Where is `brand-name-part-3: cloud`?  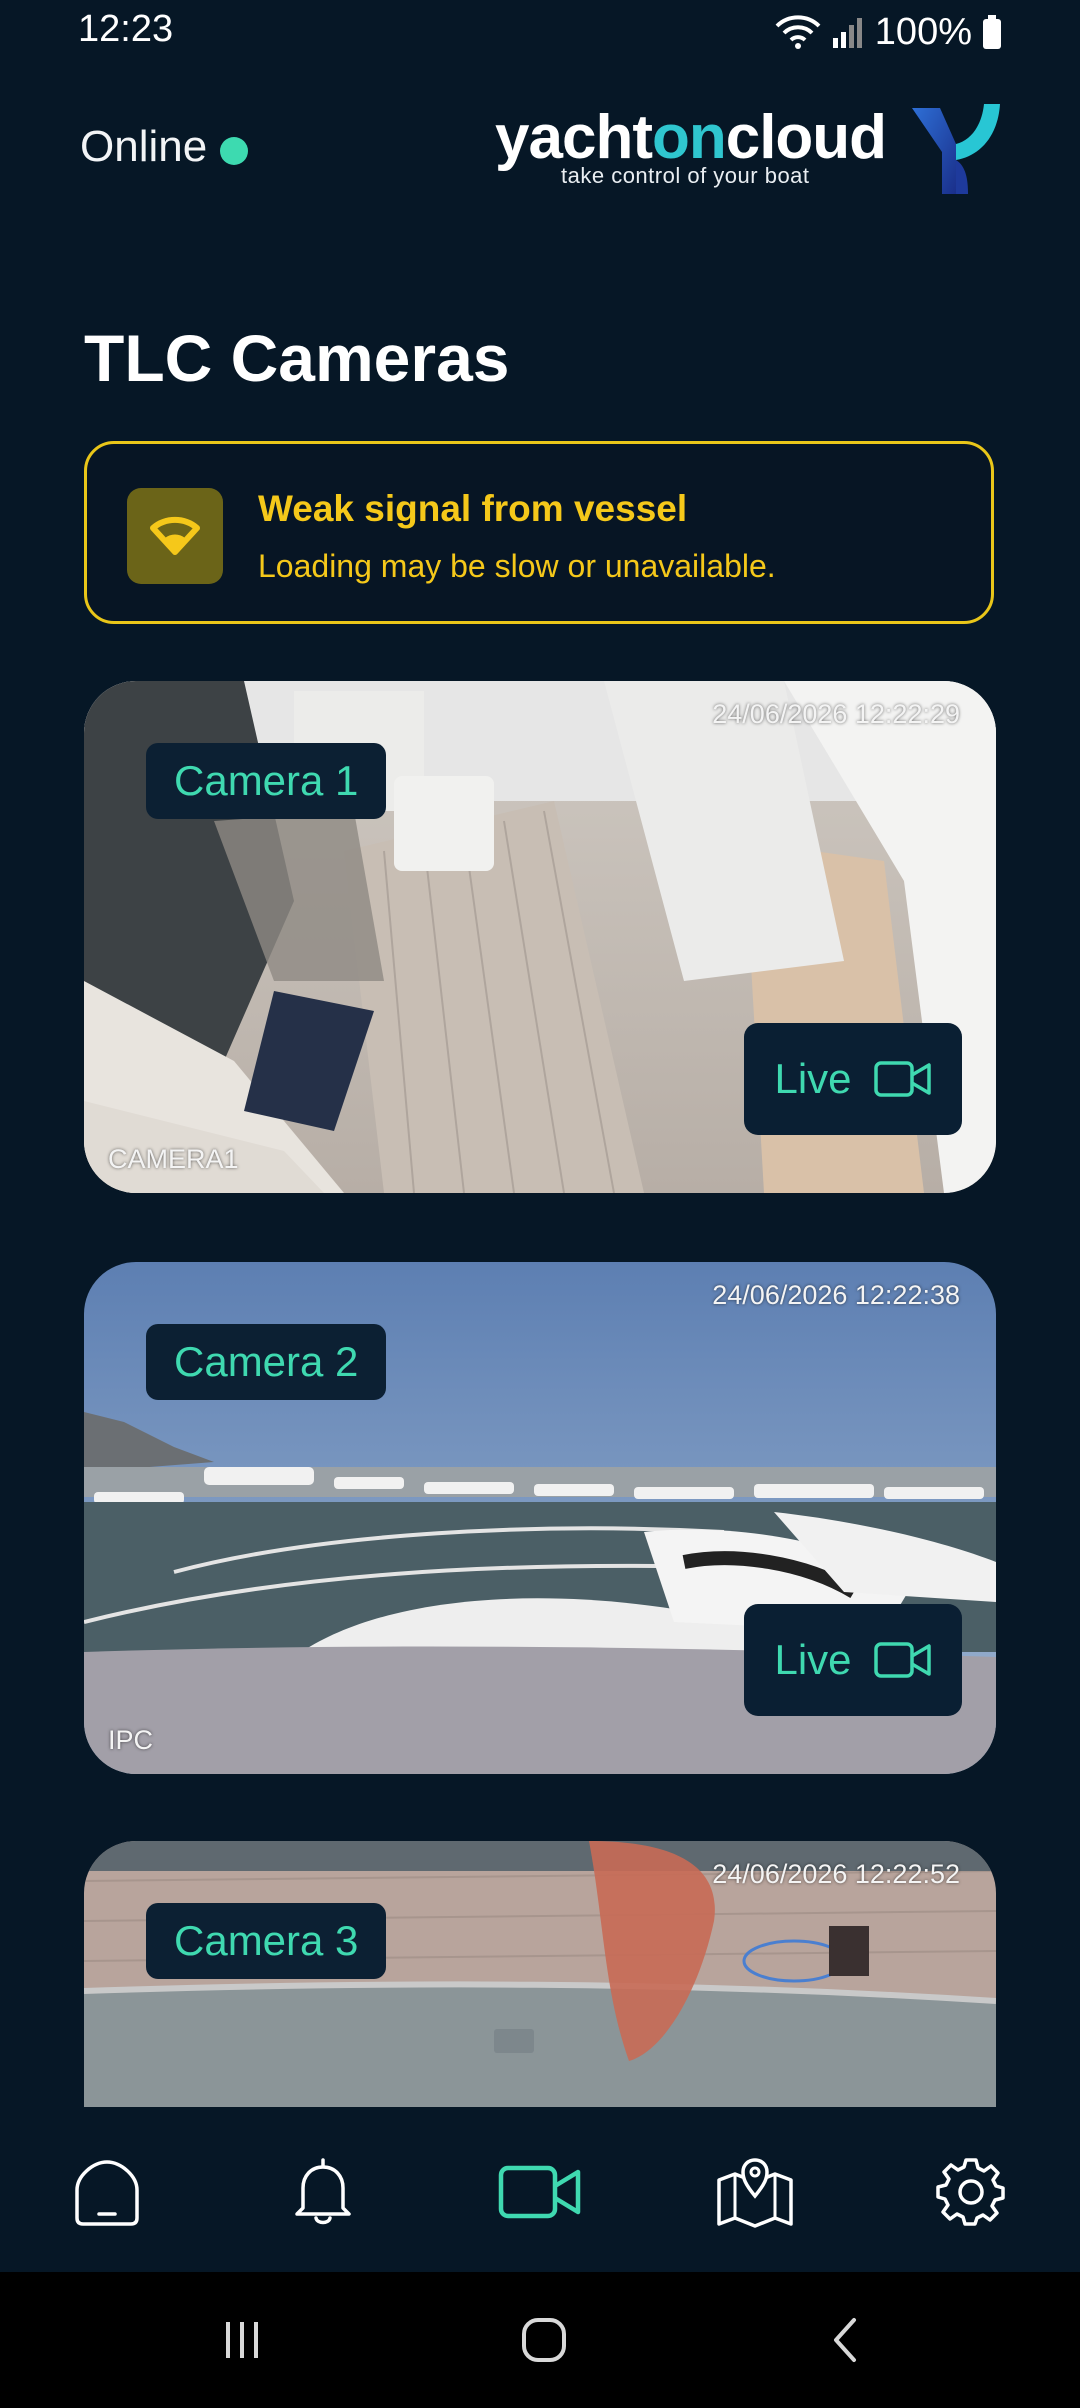 brand-name-part-3: cloud is located at coordinates (806, 137).